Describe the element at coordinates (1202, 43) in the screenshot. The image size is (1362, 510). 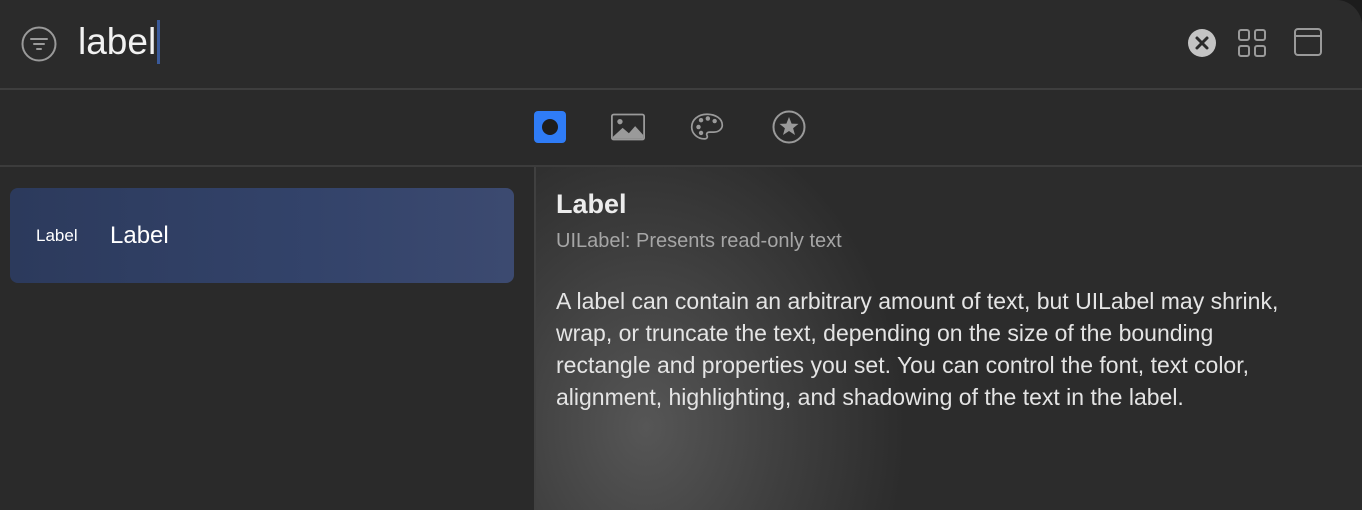
I see `clear-search-icon` at that location.